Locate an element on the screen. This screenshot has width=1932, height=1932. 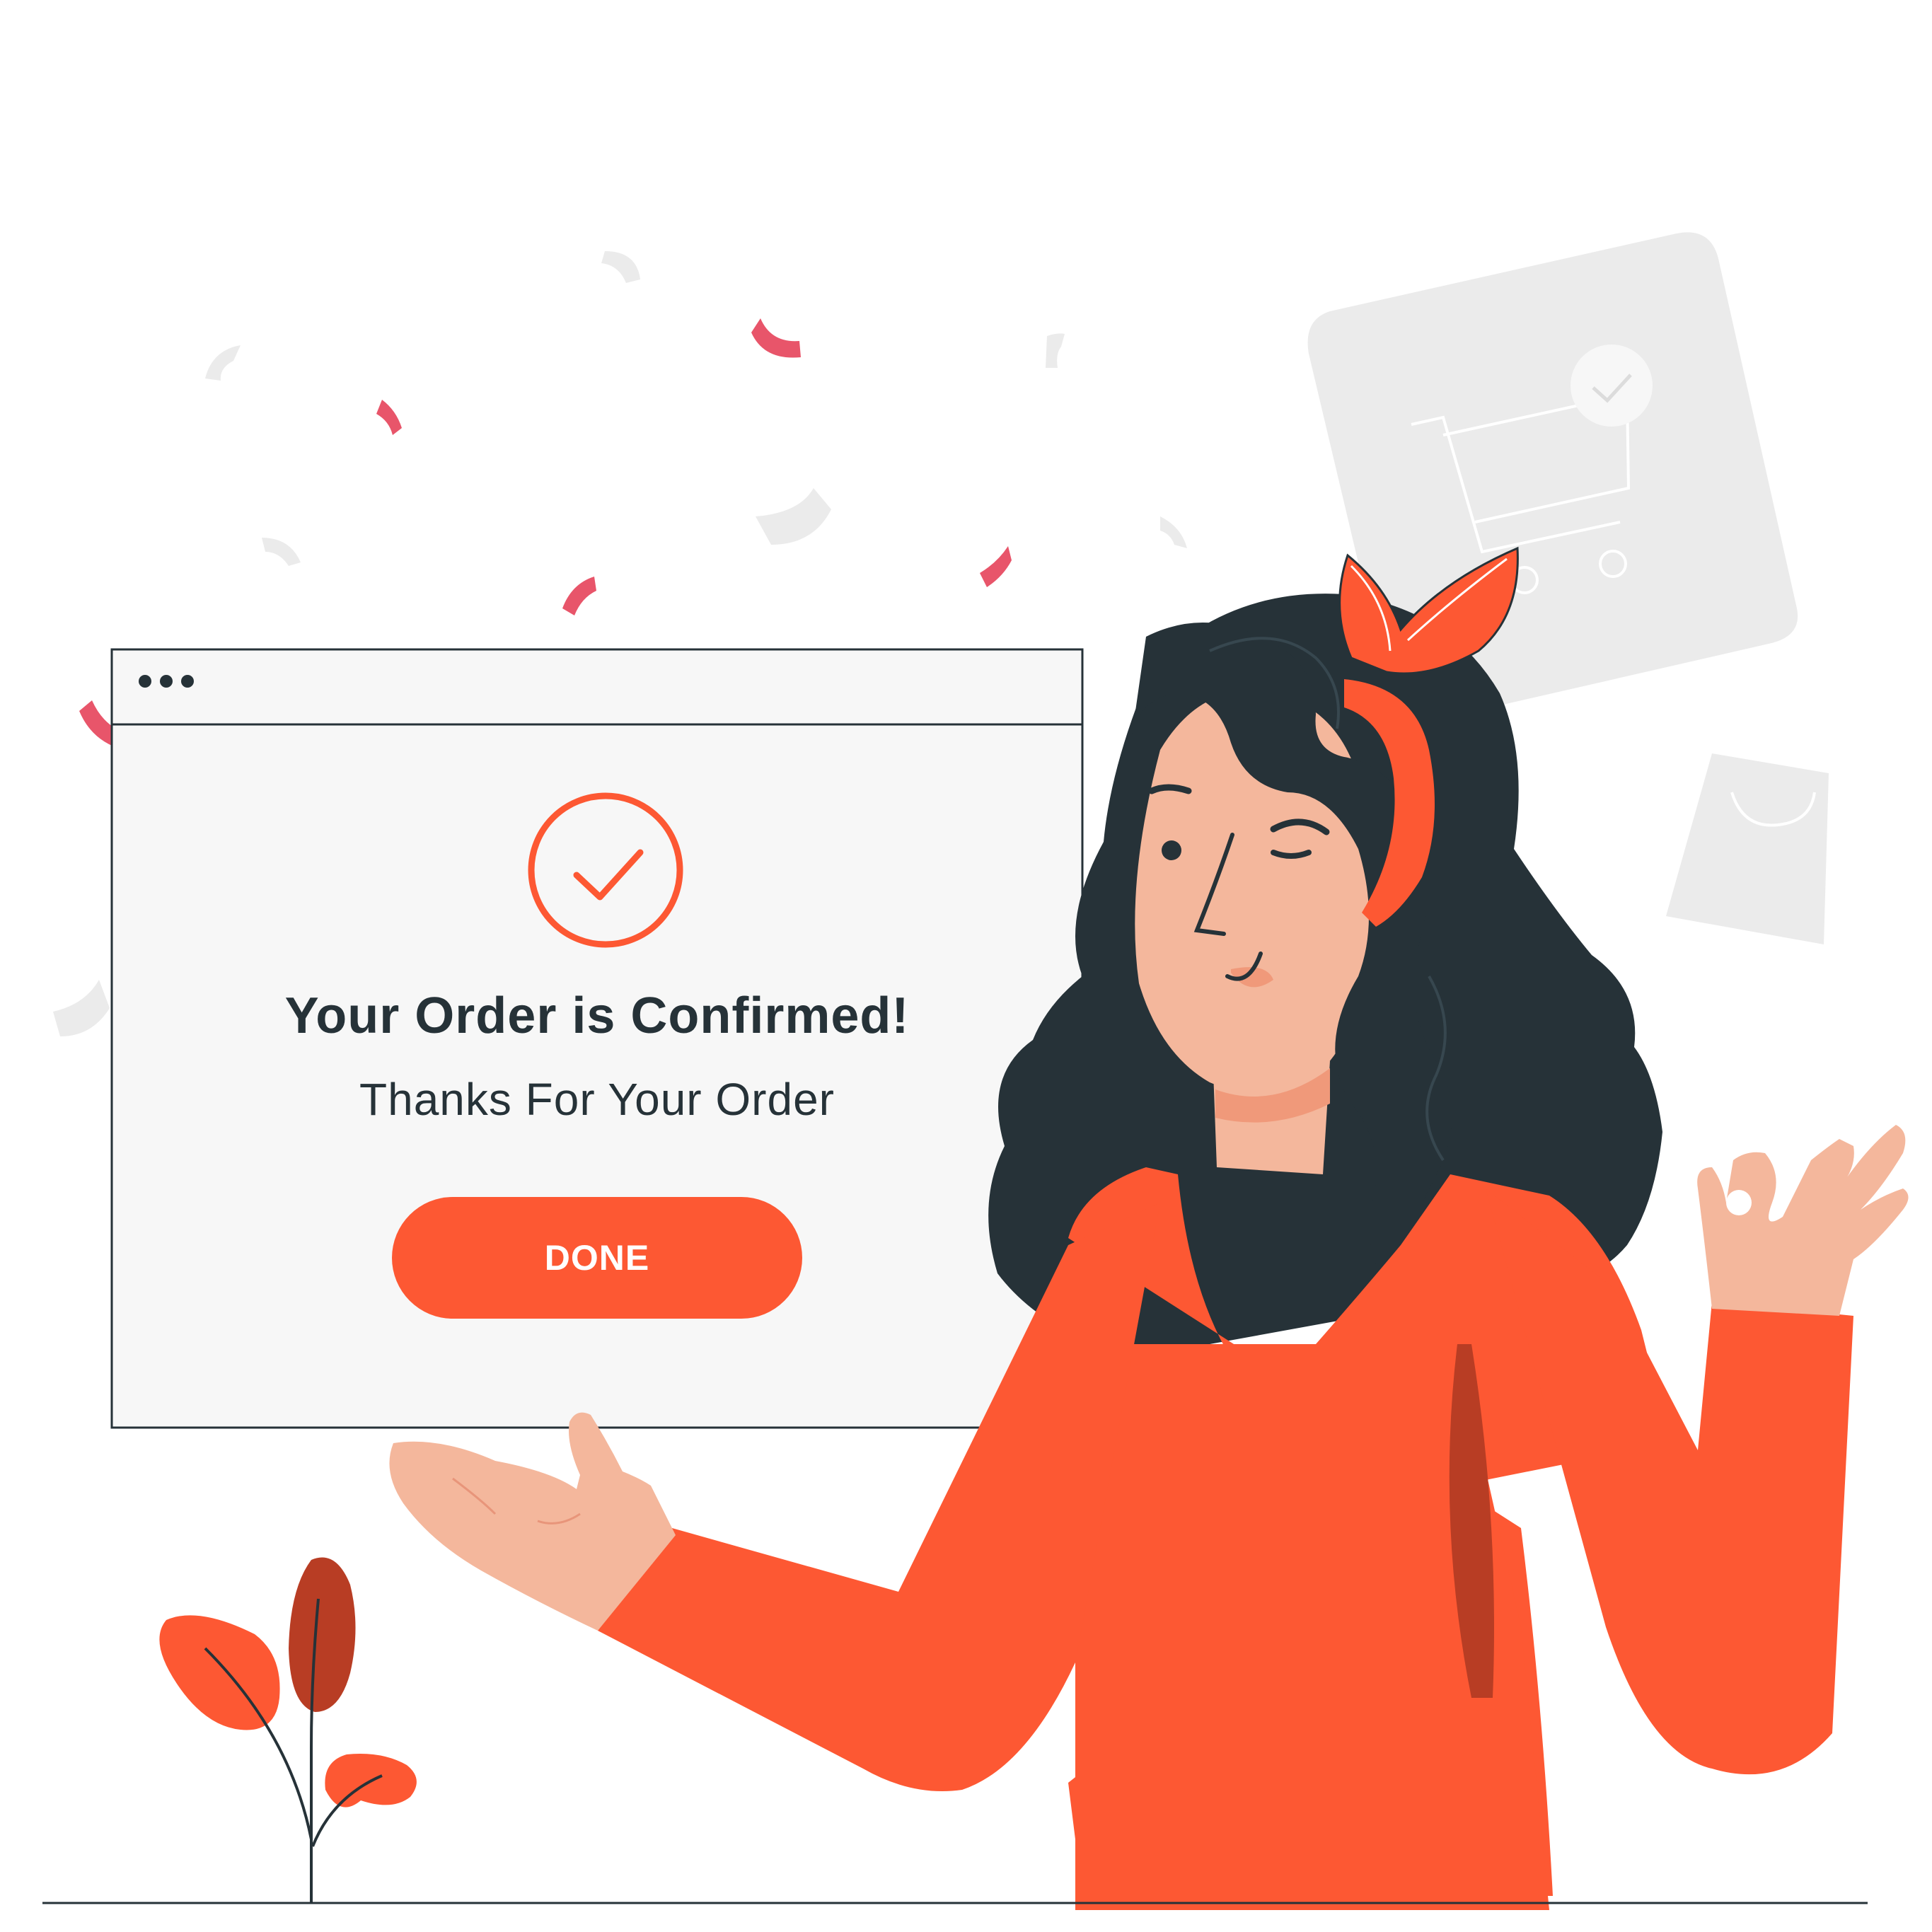
ok-gesture-gap is located at coordinates (1739, 1202).